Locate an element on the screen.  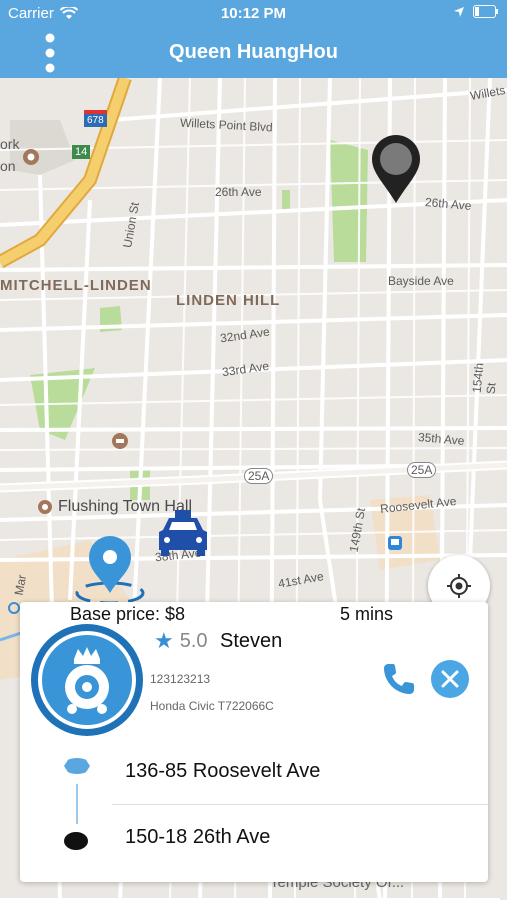
pickup-marker-icon is located at coordinates (77, 766).